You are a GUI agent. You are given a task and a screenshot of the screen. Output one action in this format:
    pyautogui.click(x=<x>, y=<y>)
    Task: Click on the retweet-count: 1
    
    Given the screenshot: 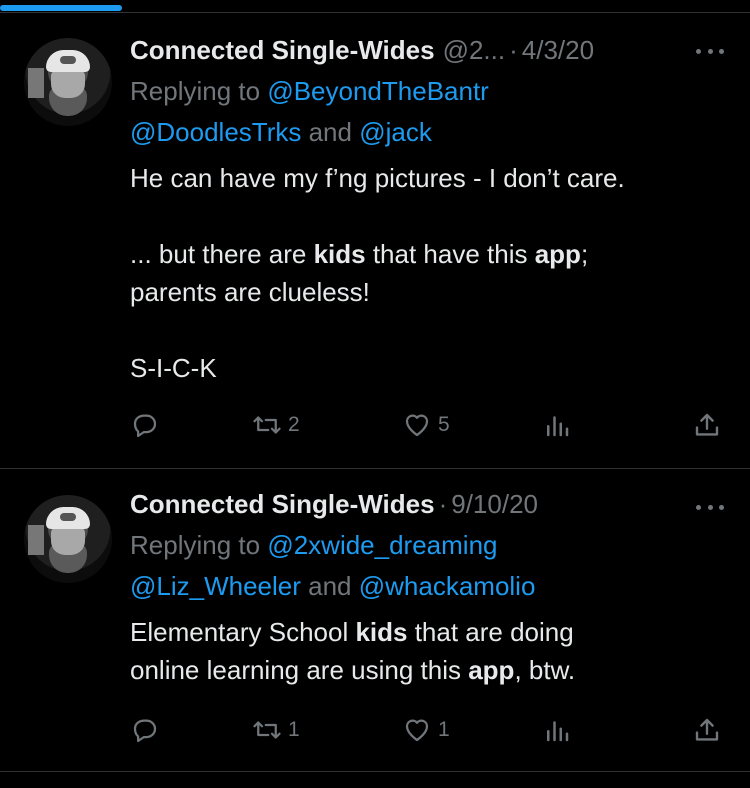 What is the action you would take?
    pyautogui.click(x=294, y=729)
    